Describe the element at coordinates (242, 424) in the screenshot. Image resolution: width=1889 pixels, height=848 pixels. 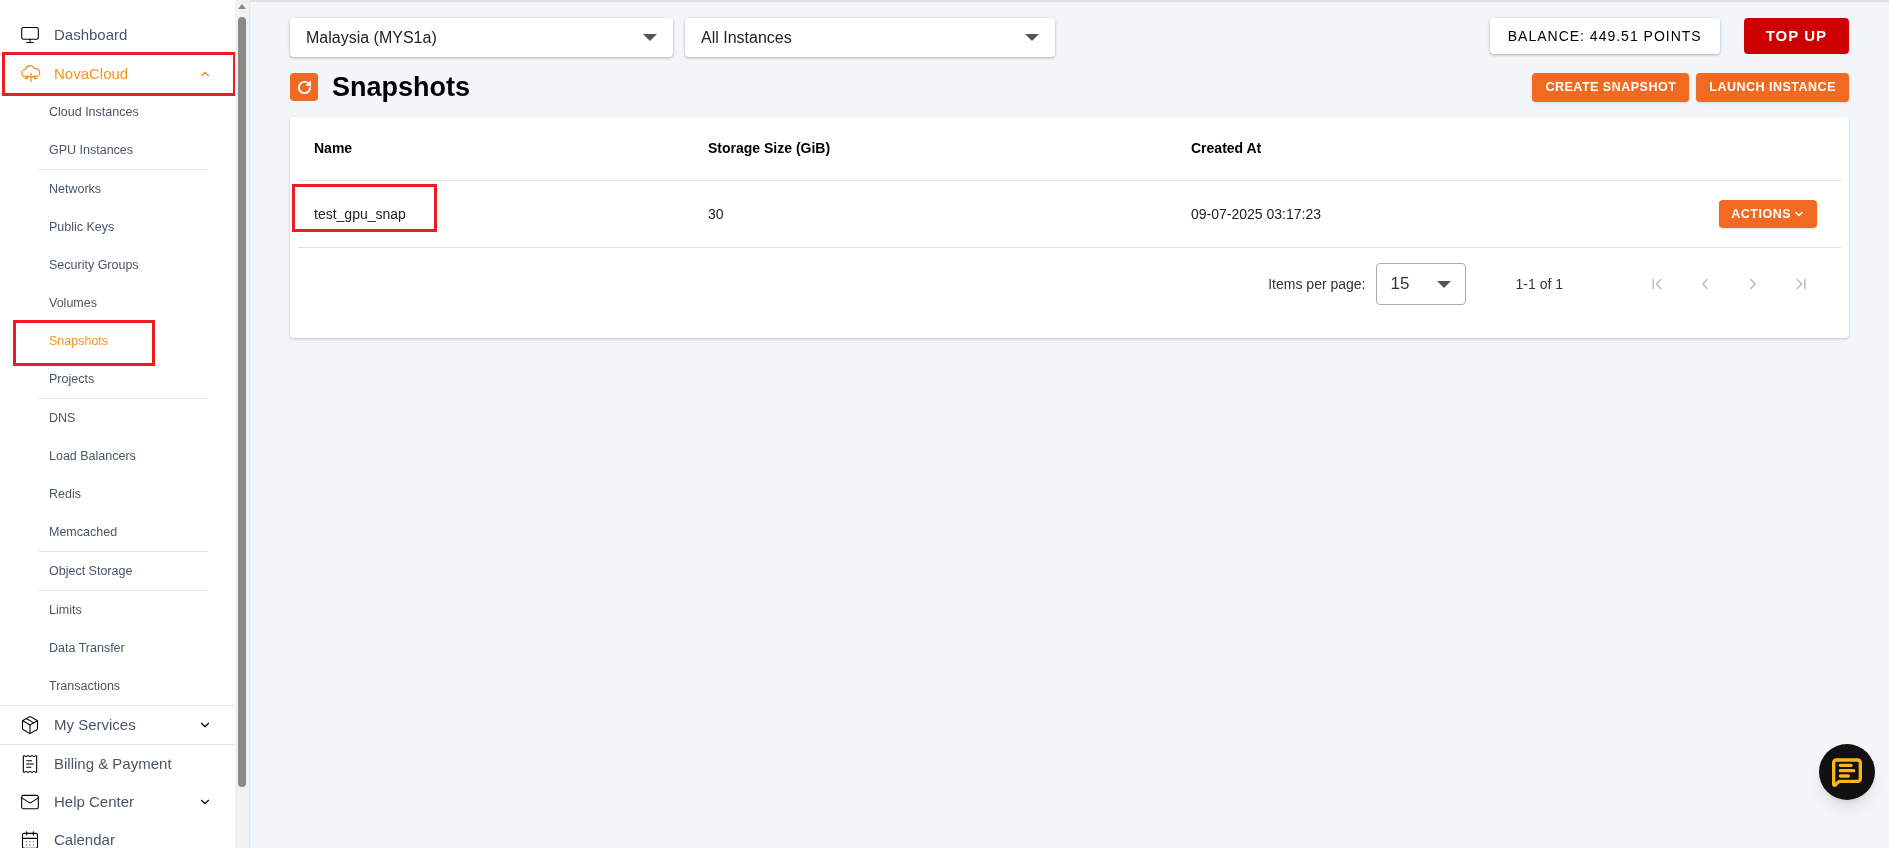
I see `scrollbar` at that location.